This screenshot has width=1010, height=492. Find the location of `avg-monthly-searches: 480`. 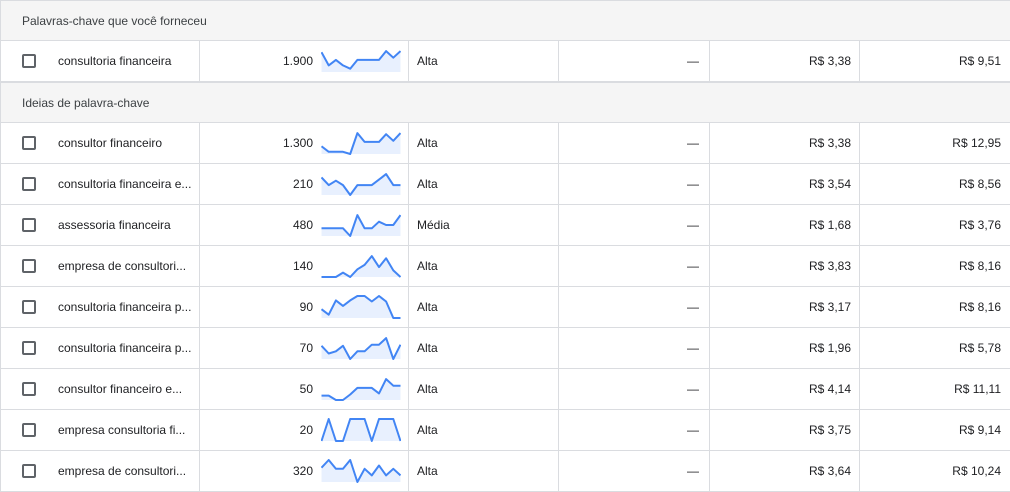

avg-monthly-searches: 480 is located at coordinates (302, 225).